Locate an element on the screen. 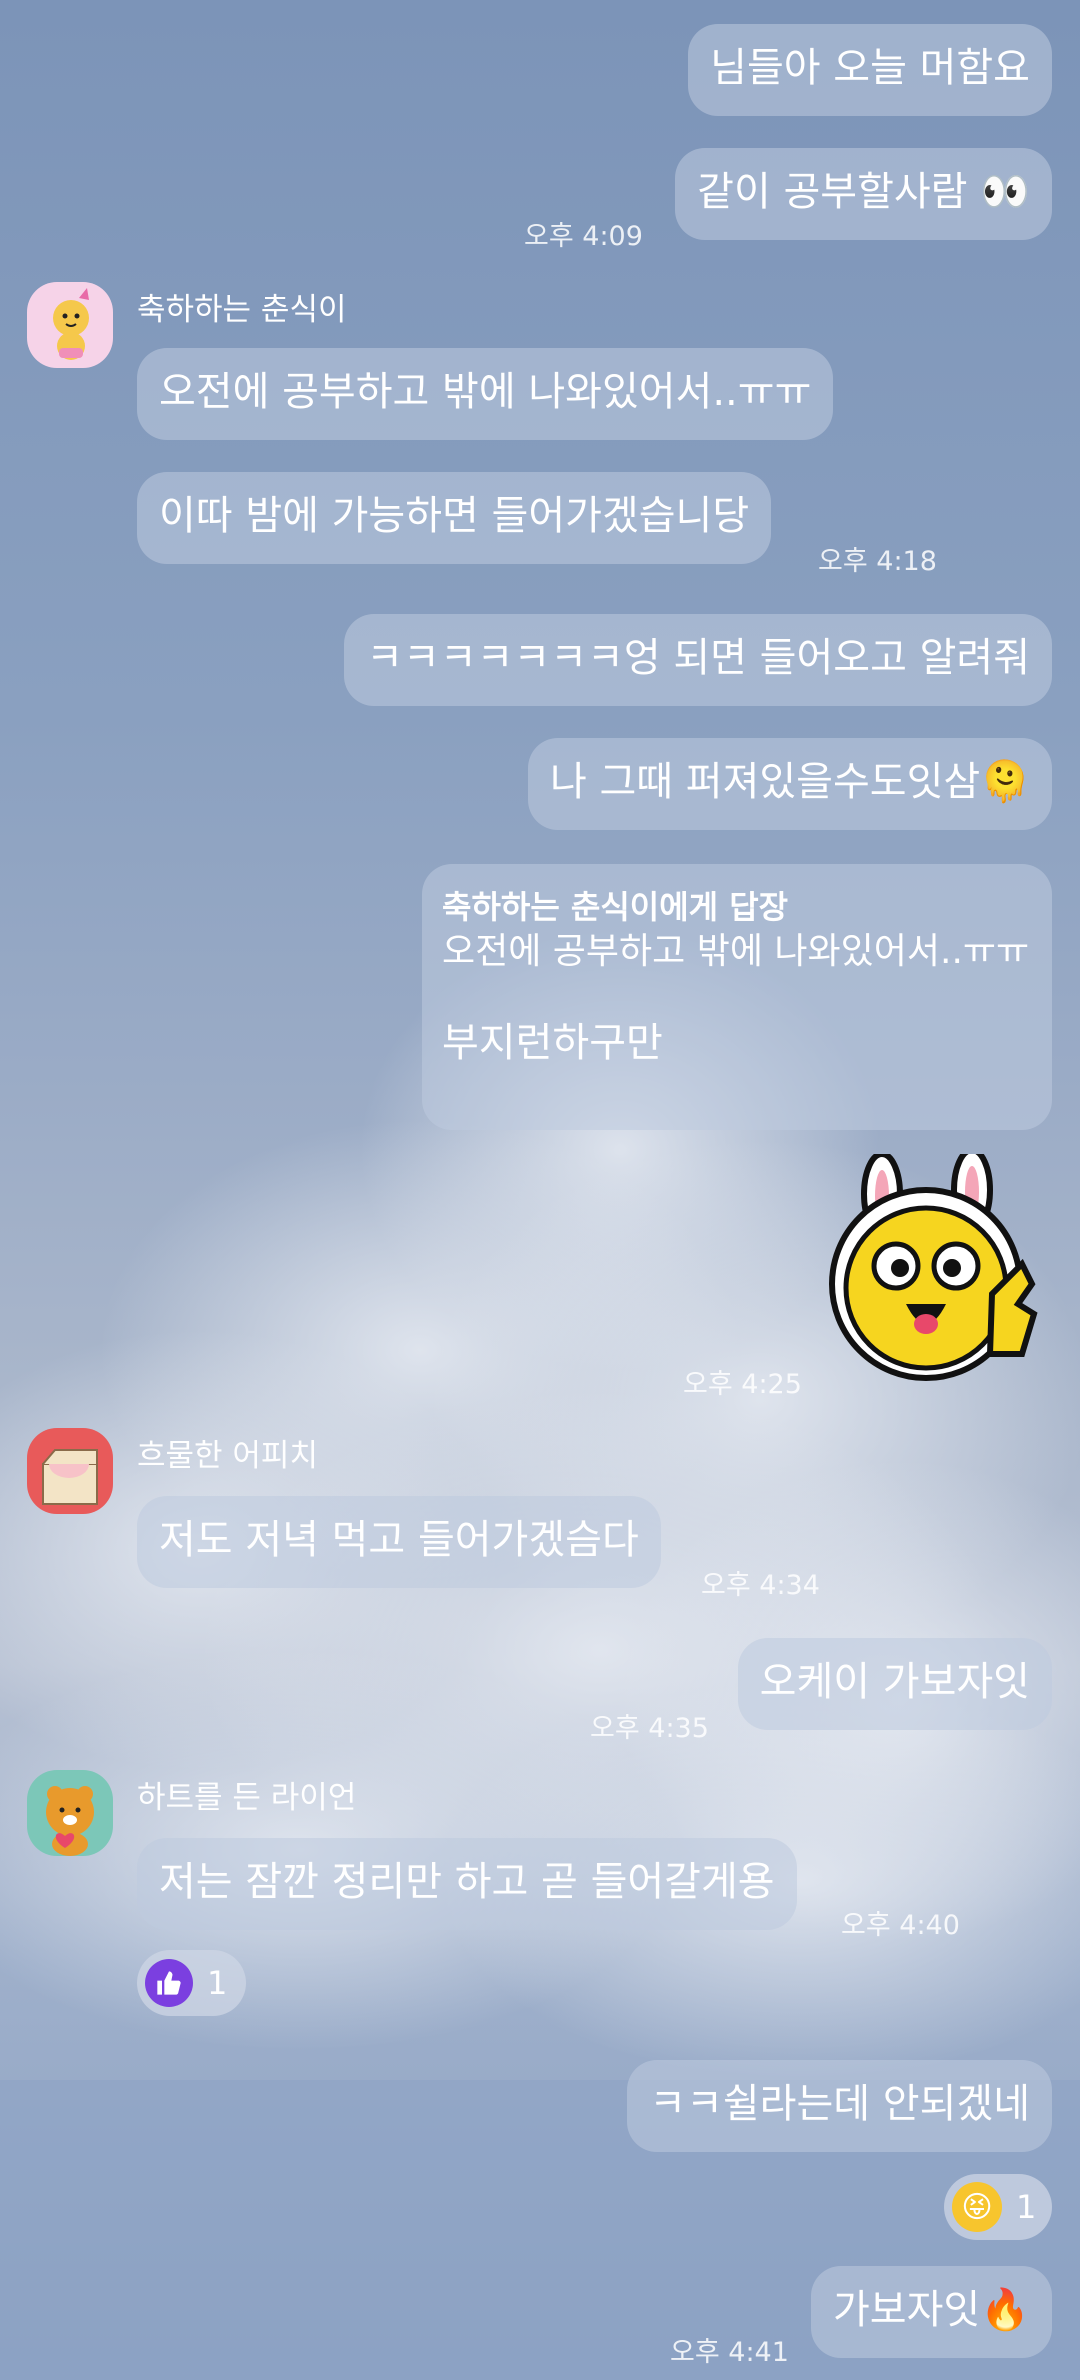 The width and height of the screenshot is (1080, 2380). sender-name: 흐물한 어피치 is located at coordinates (227, 1456).